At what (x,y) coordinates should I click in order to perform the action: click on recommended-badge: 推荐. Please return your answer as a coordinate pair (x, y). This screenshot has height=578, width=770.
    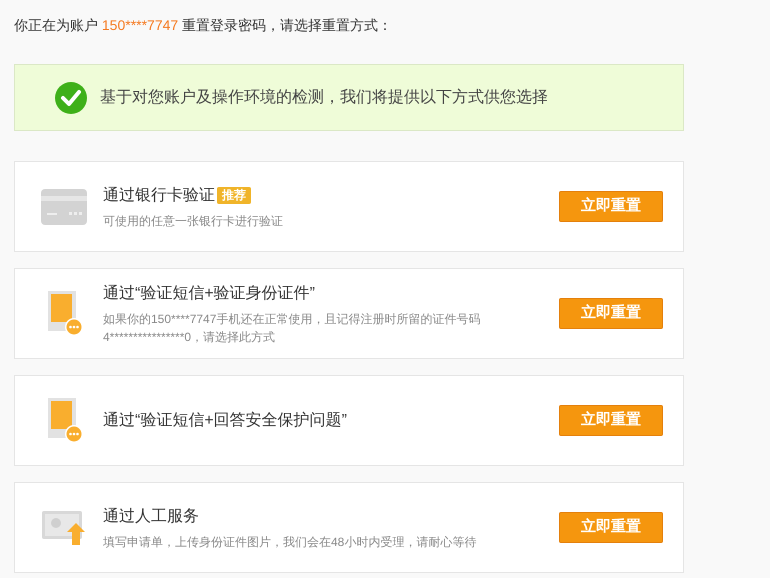
    Looking at the image, I should click on (234, 195).